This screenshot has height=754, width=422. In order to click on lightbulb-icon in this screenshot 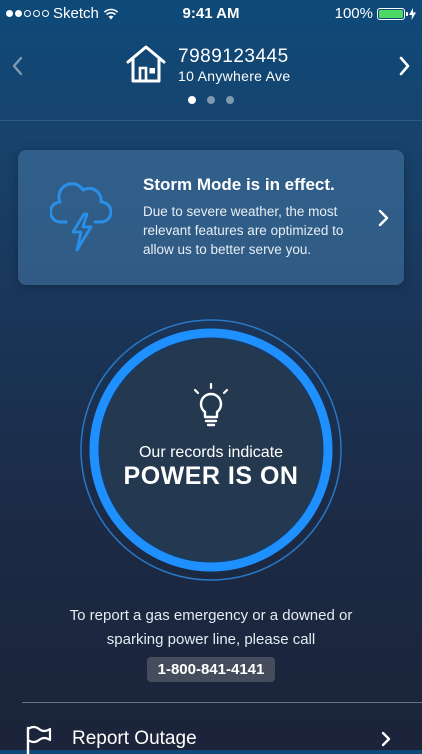, I will do `click(211, 404)`.